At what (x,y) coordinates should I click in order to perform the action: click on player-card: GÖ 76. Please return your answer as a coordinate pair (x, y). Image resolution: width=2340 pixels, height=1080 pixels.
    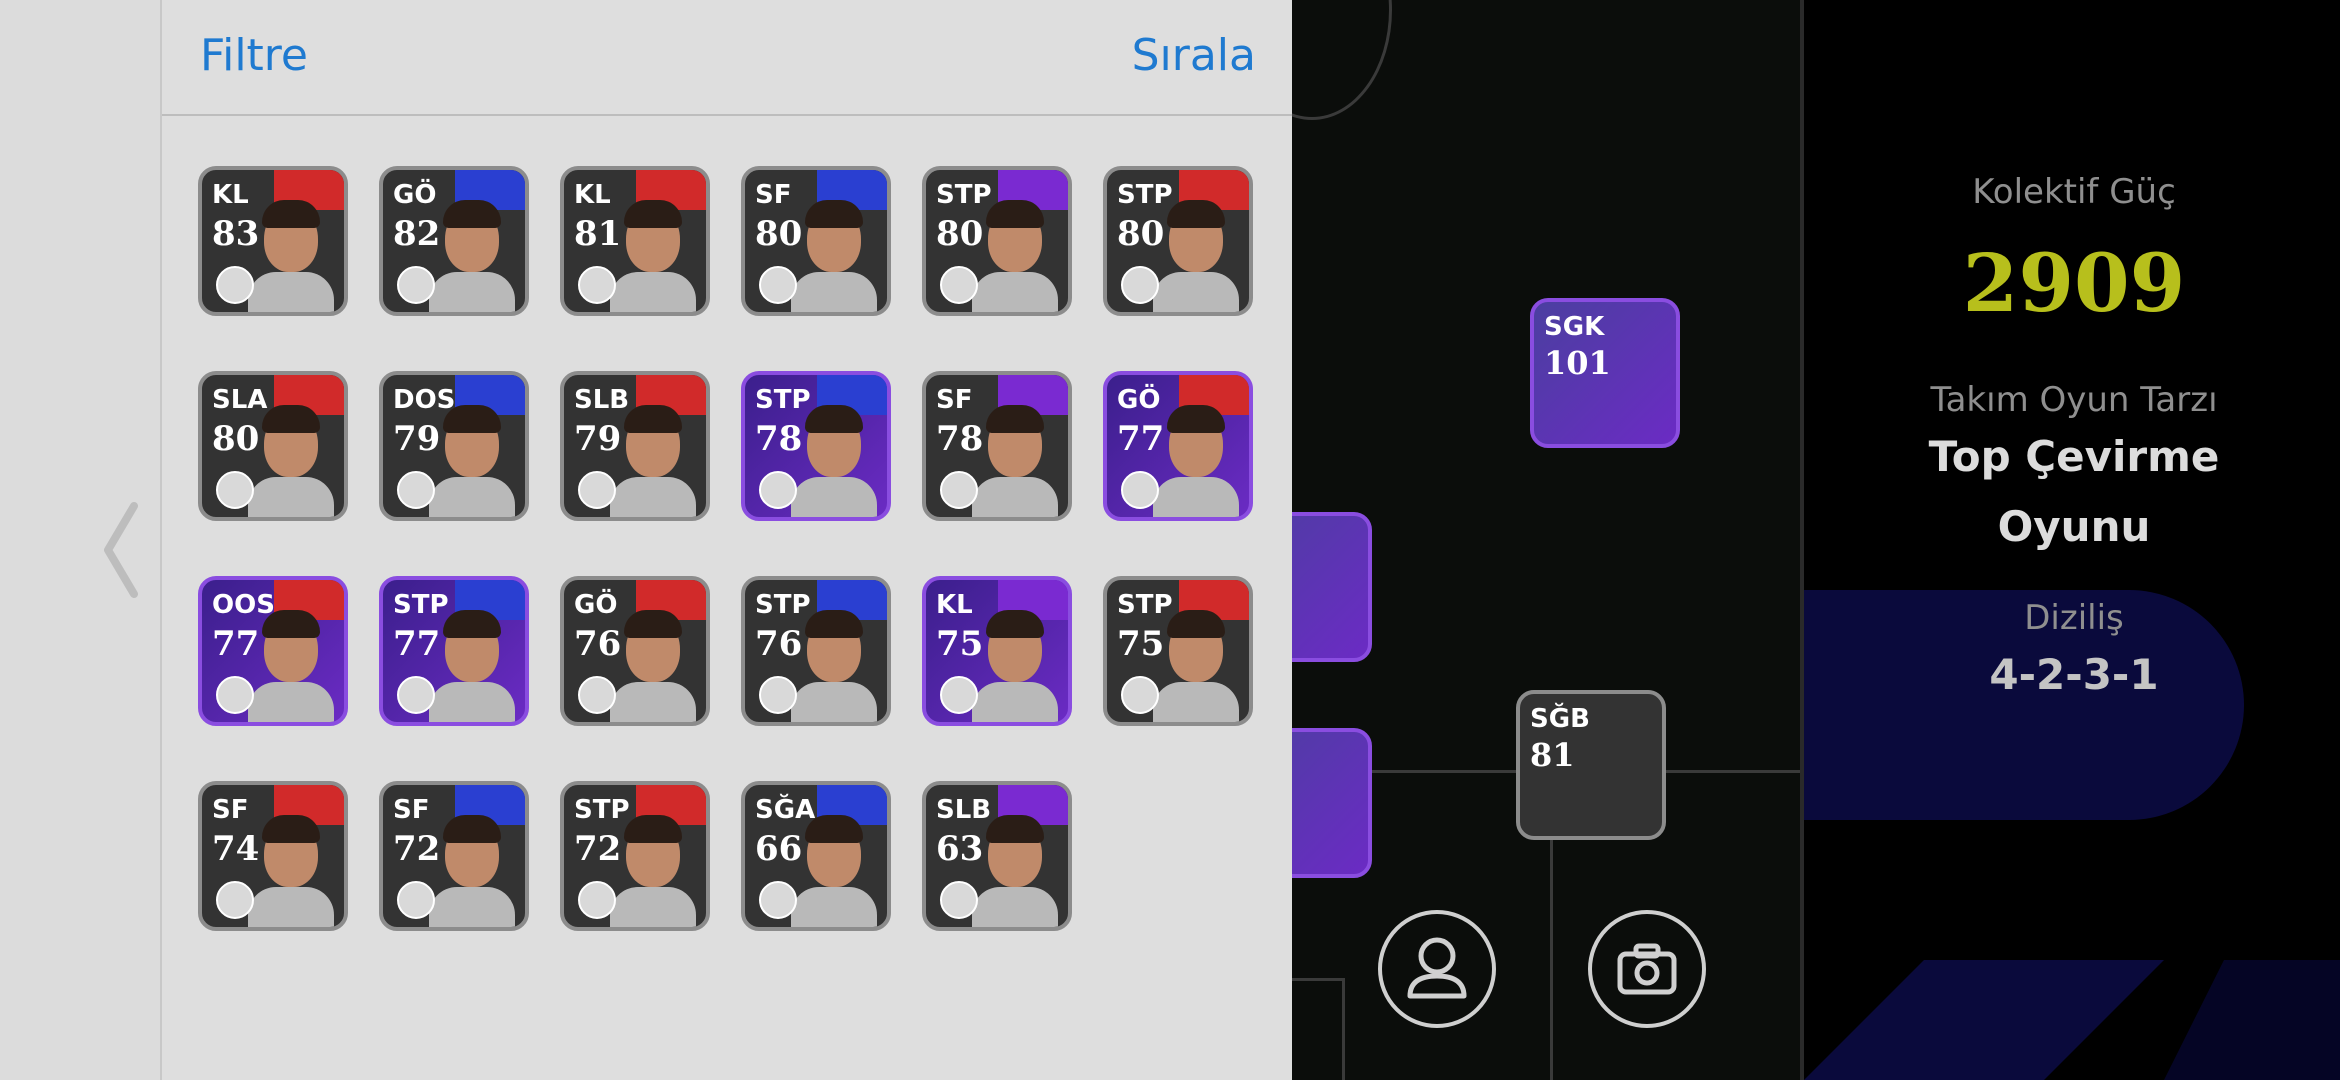
    Looking at the image, I should click on (635, 651).